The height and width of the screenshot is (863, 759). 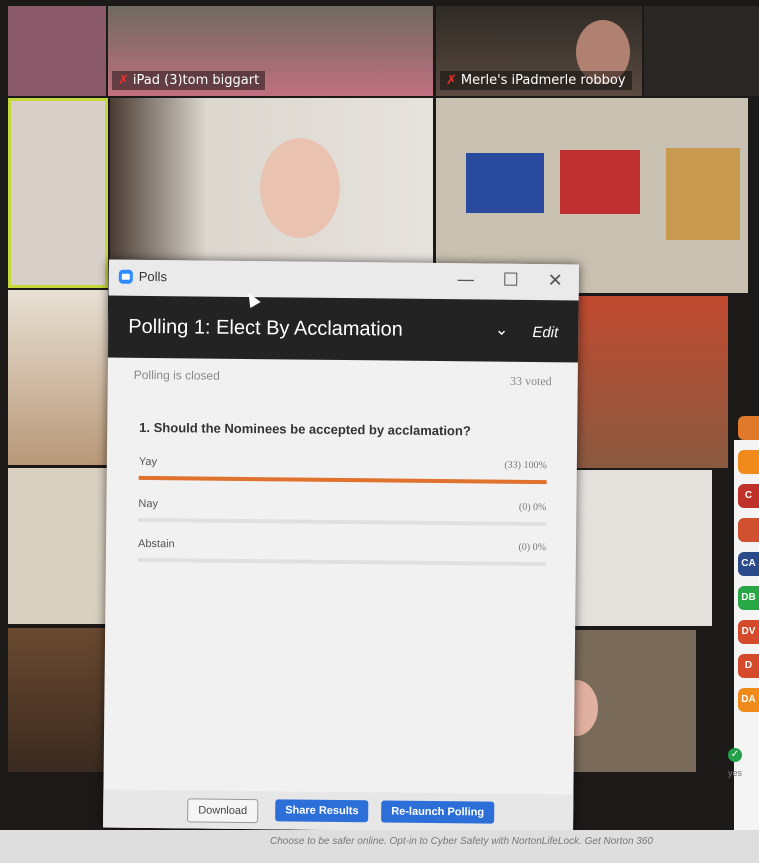 I want to click on poll-header: Polling 1: Elect By Acclamation ⌄ Edit, so click(x=343, y=329).